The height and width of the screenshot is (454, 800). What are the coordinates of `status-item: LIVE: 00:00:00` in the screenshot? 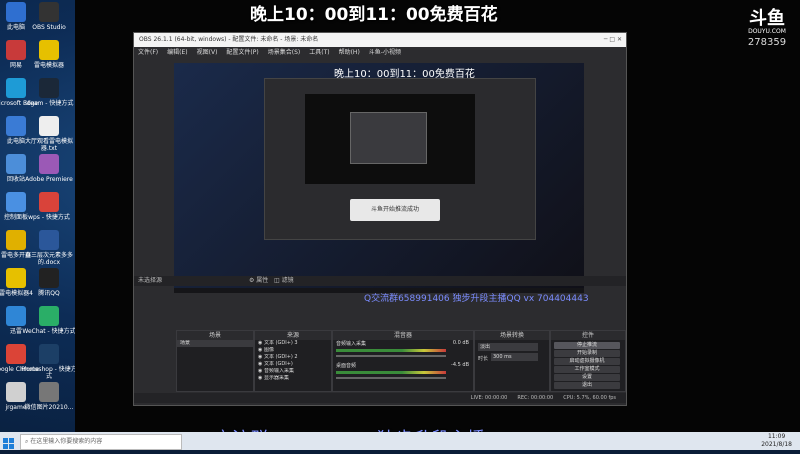 It's located at (489, 398).